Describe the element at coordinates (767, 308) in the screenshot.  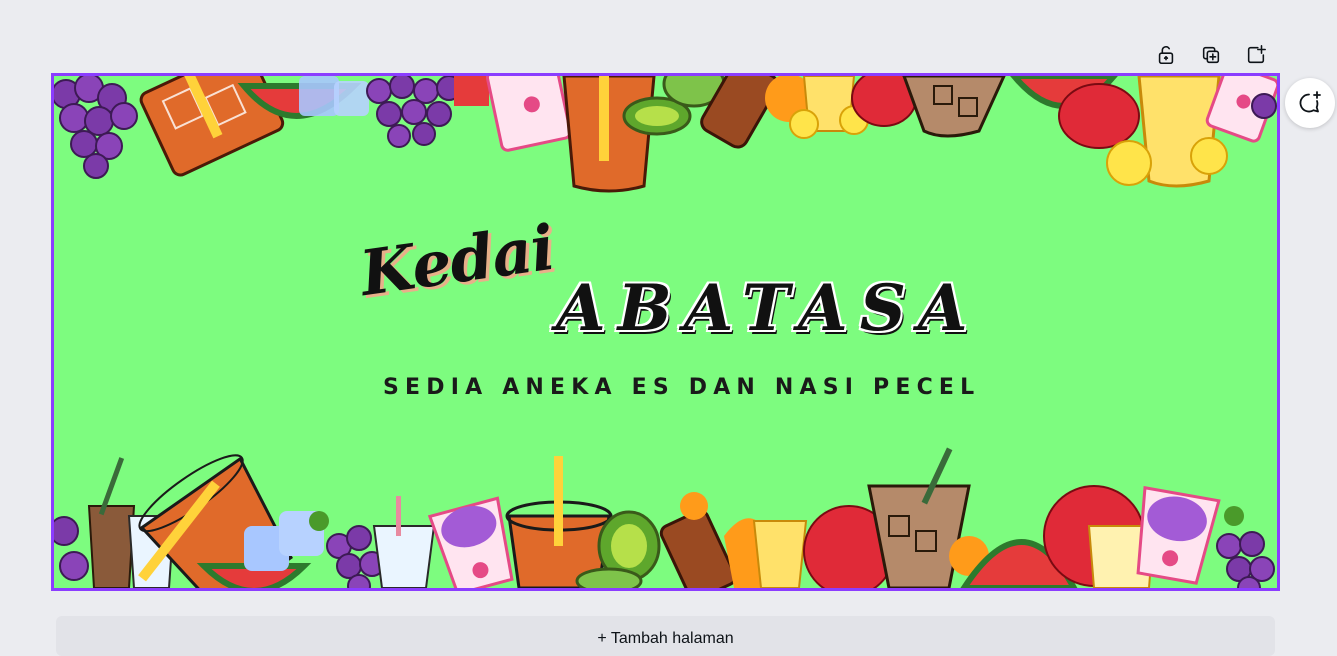
I see `headline-abatasa: ABATASA` at that location.